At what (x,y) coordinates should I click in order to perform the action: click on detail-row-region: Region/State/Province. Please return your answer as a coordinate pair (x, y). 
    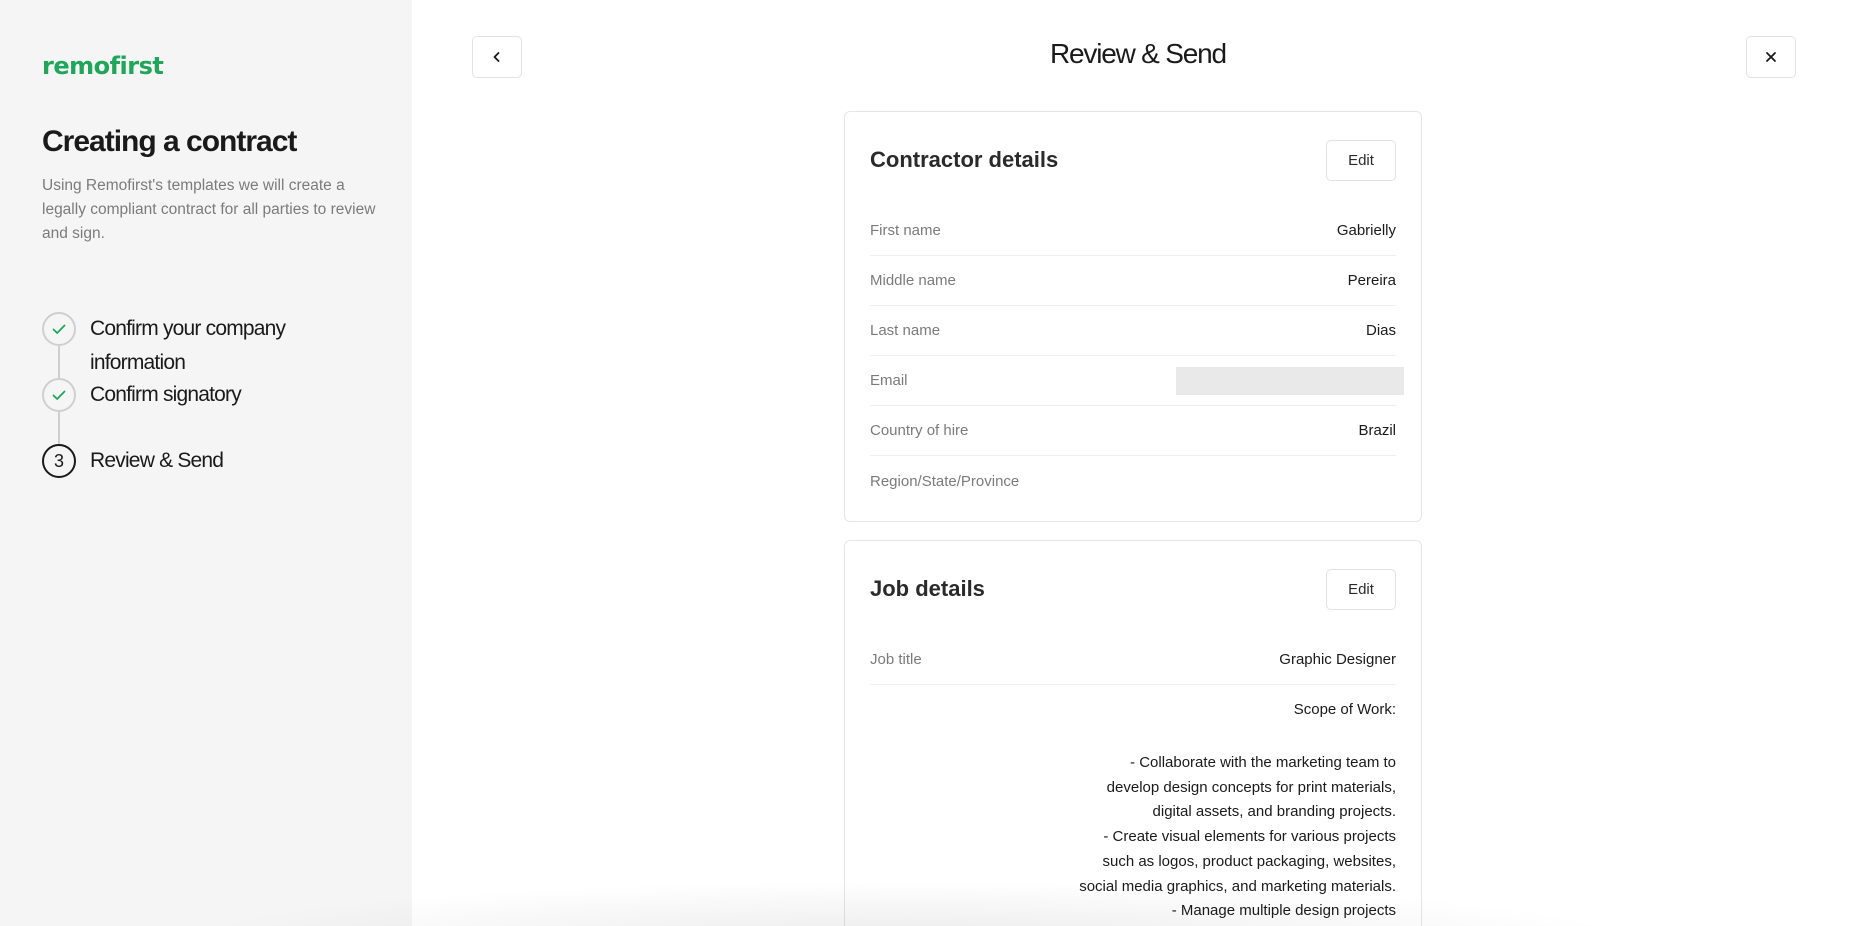
    Looking at the image, I should click on (1133, 481).